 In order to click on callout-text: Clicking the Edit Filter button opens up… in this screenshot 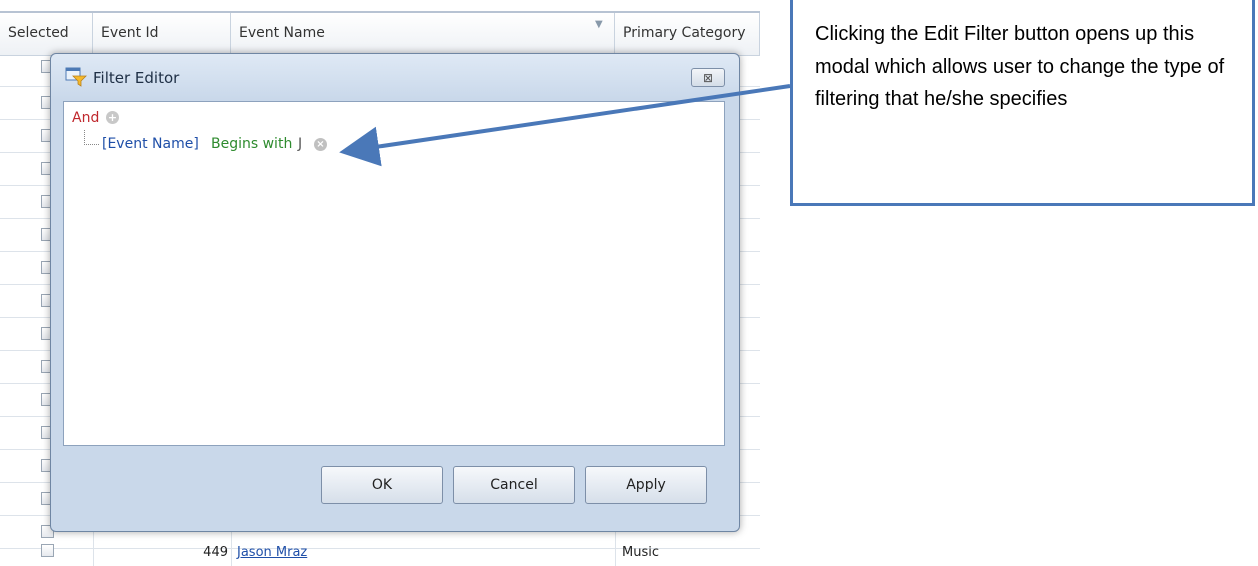, I will do `click(1020, 66)`.